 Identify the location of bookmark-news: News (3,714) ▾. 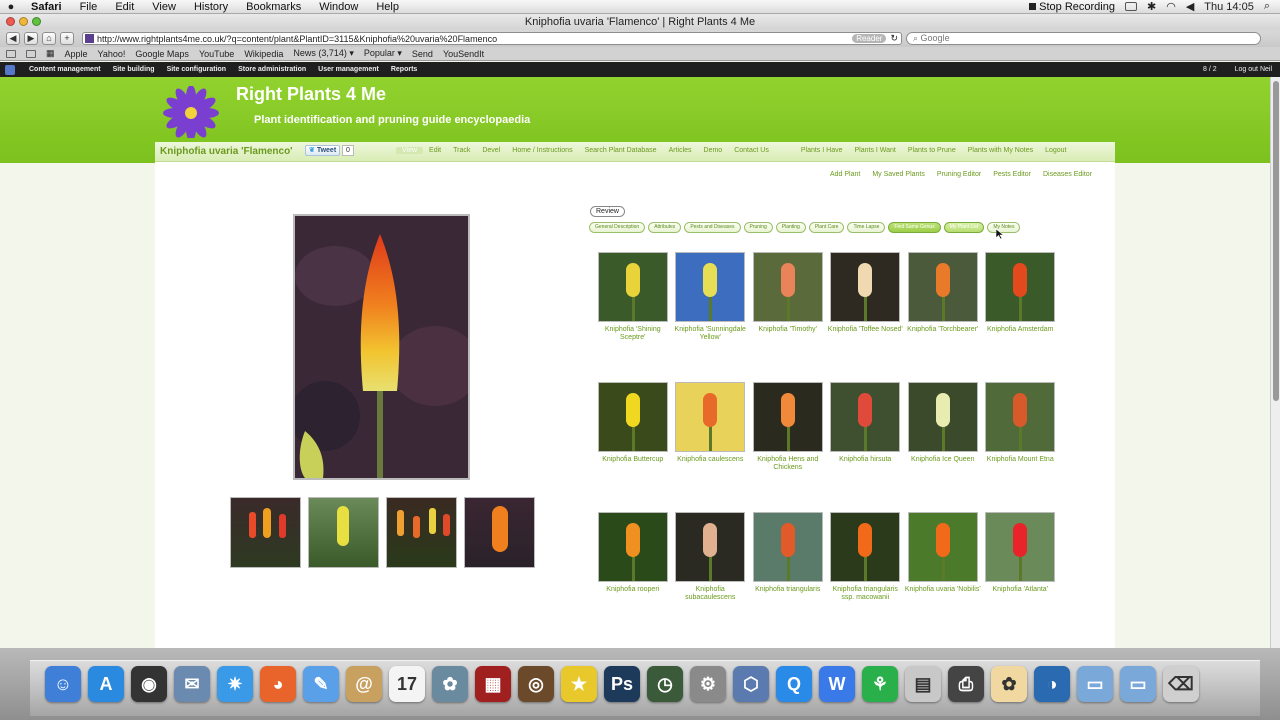
(323, 53).